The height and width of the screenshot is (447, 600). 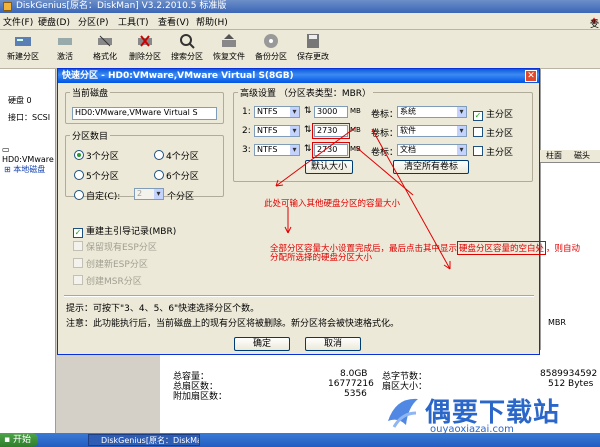 I want to click on info-label: 附加扇区数：, so click(x=200, y=397).